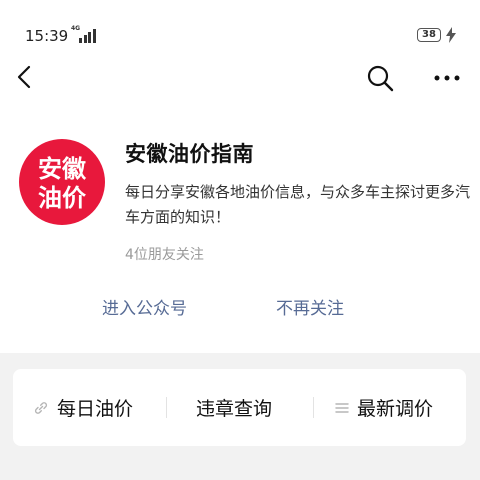  What do you see at coordinates (95, 409) in the screenshot?
I see `menu-label: 每日油价` at bounding box center [95, 409].